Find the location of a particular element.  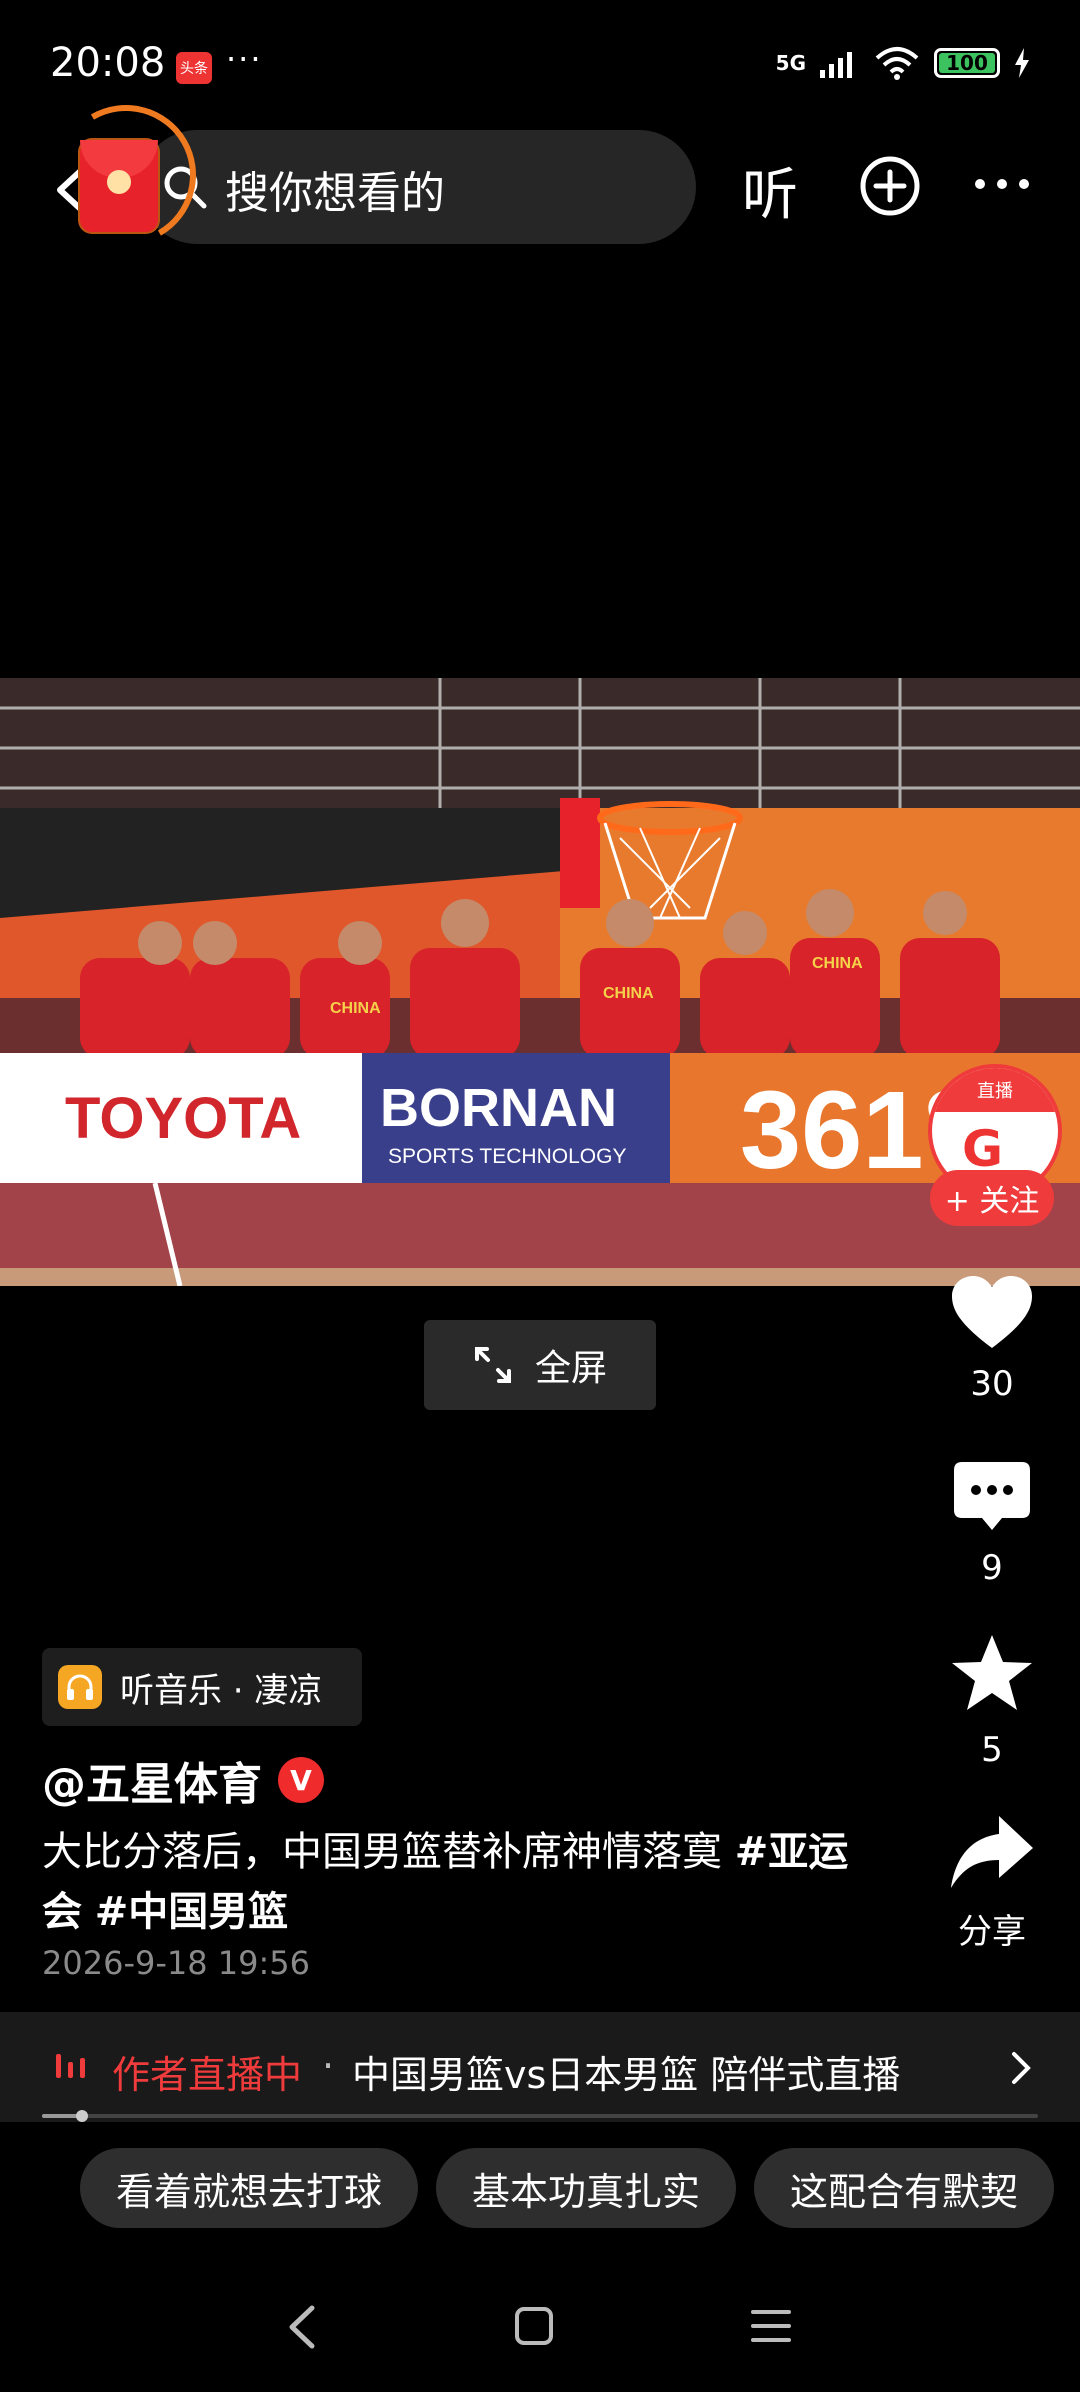

heart-icon is located at coordinates (992, 1312).